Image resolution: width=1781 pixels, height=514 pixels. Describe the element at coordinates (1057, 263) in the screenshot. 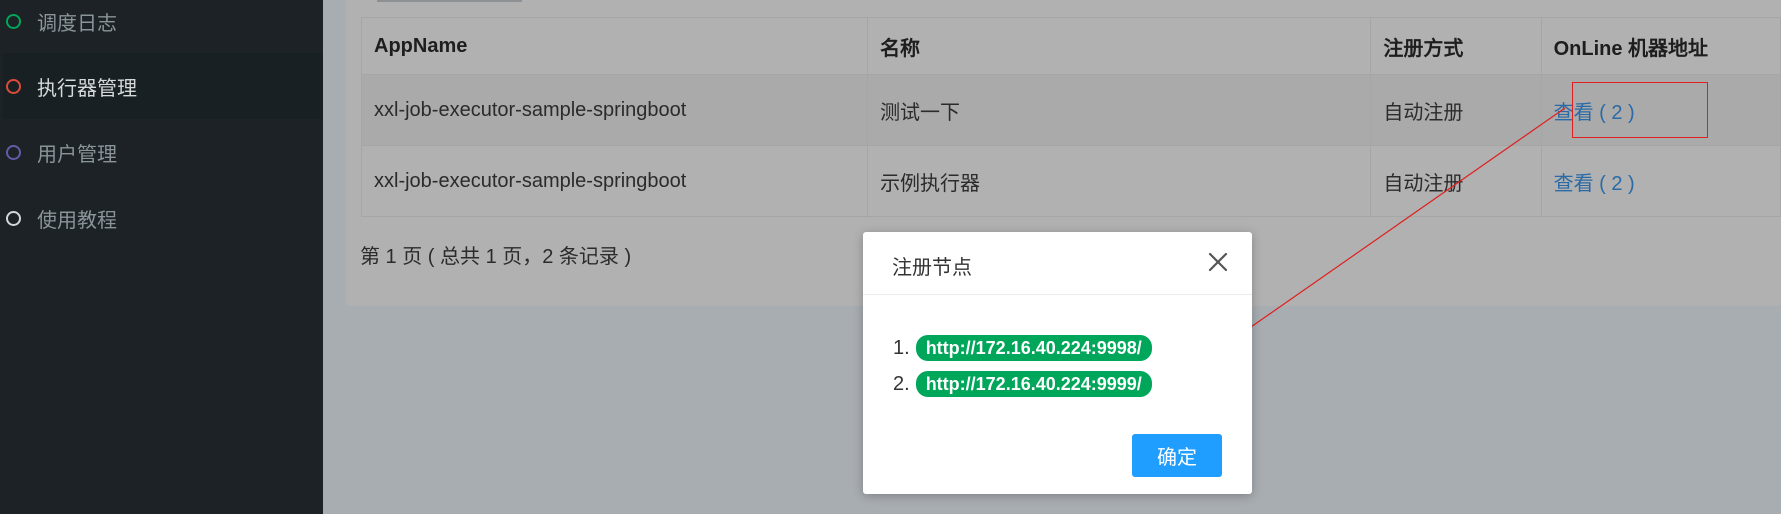

I see `dialog-header: 注册节点` at that location.